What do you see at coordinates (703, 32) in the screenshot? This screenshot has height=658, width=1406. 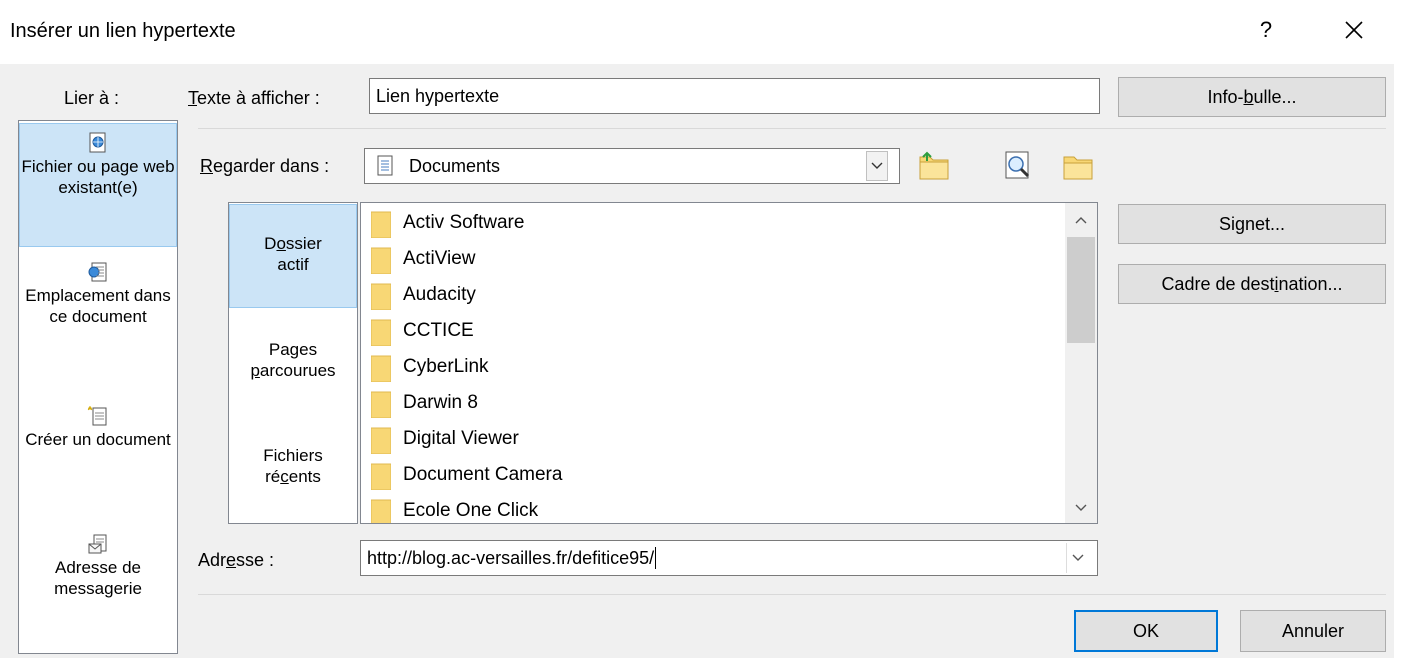 I see `title-bar: Insérer un lien hypertexte ?` at bounding box center [703, 32].